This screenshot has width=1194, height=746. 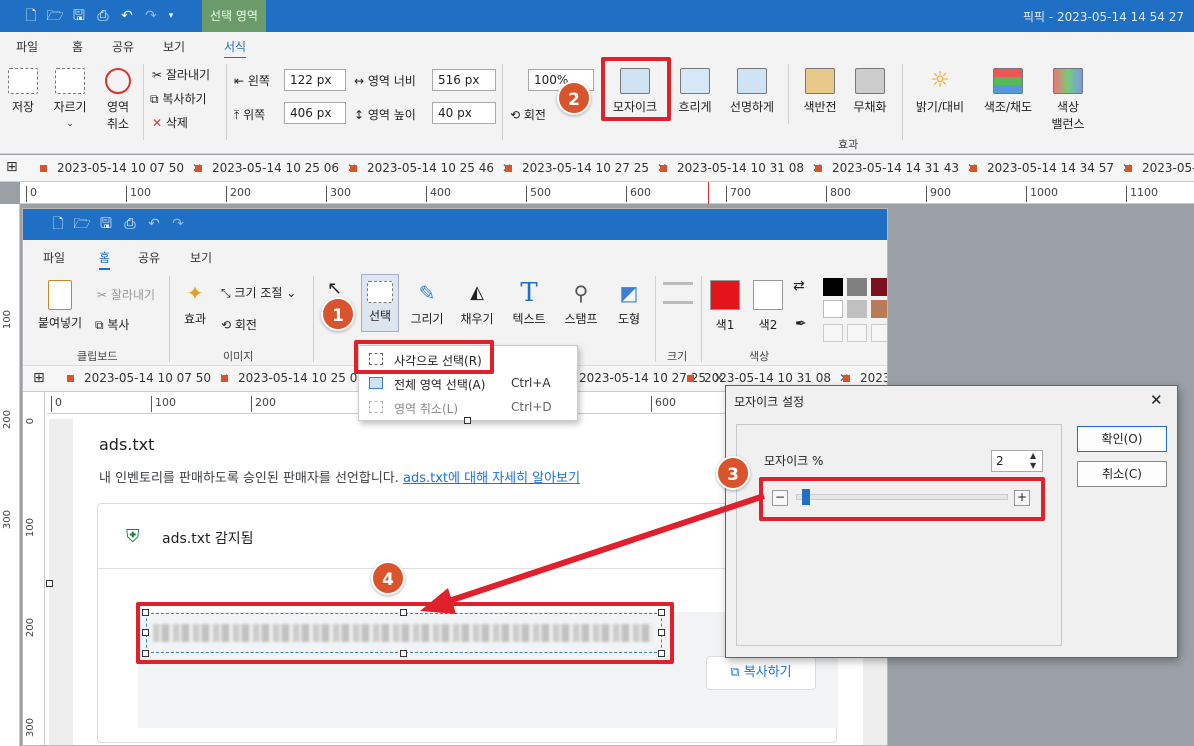 I want to click on annotation-arrow, so click(x=592, y=553).